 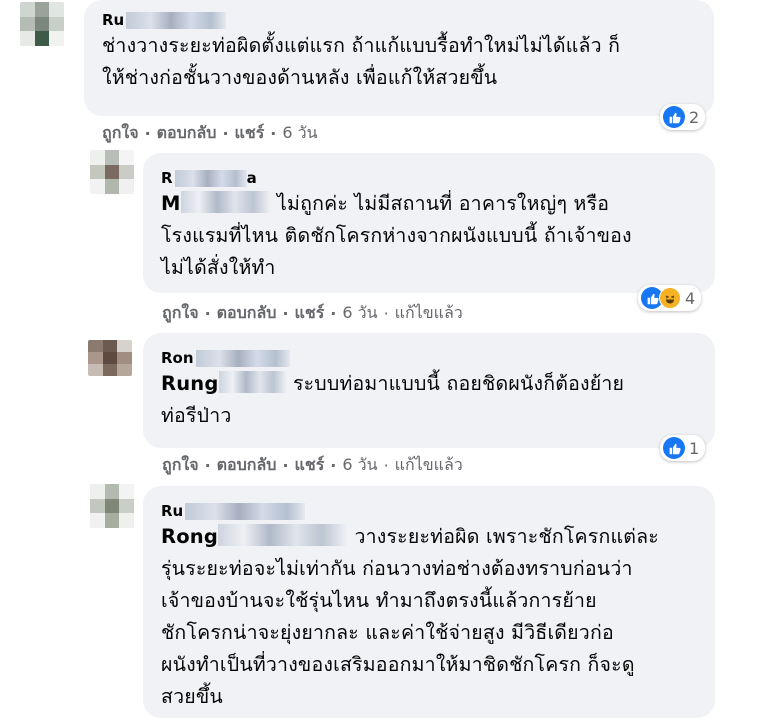 I want to click on mention-tag: Rung, so click(x=190, y=383).